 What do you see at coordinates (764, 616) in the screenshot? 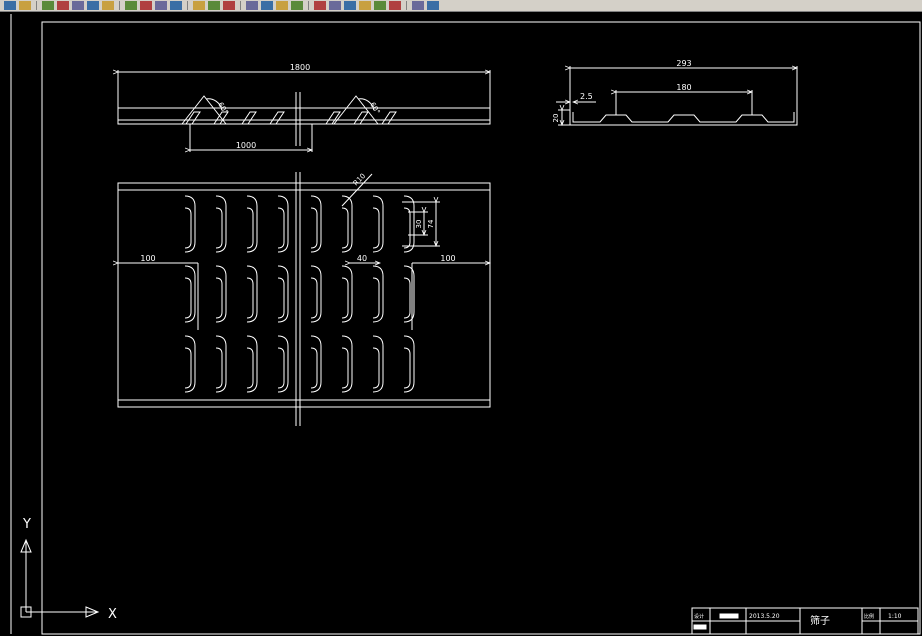
I see `title-date: 2013.5.20` at bounding box center [764, 616].